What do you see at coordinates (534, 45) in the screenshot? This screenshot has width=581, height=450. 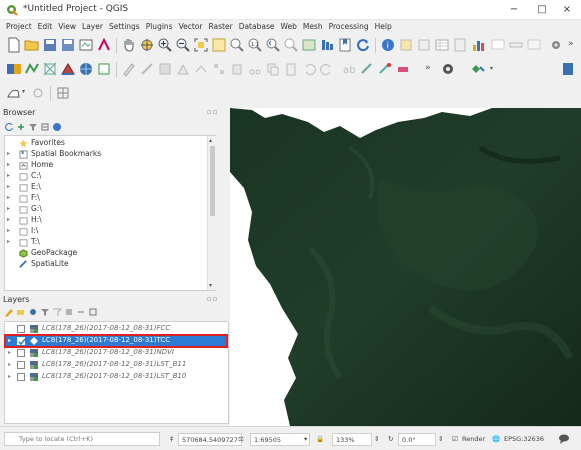 I see `annotation-icon` at bounding box center [534, 45].